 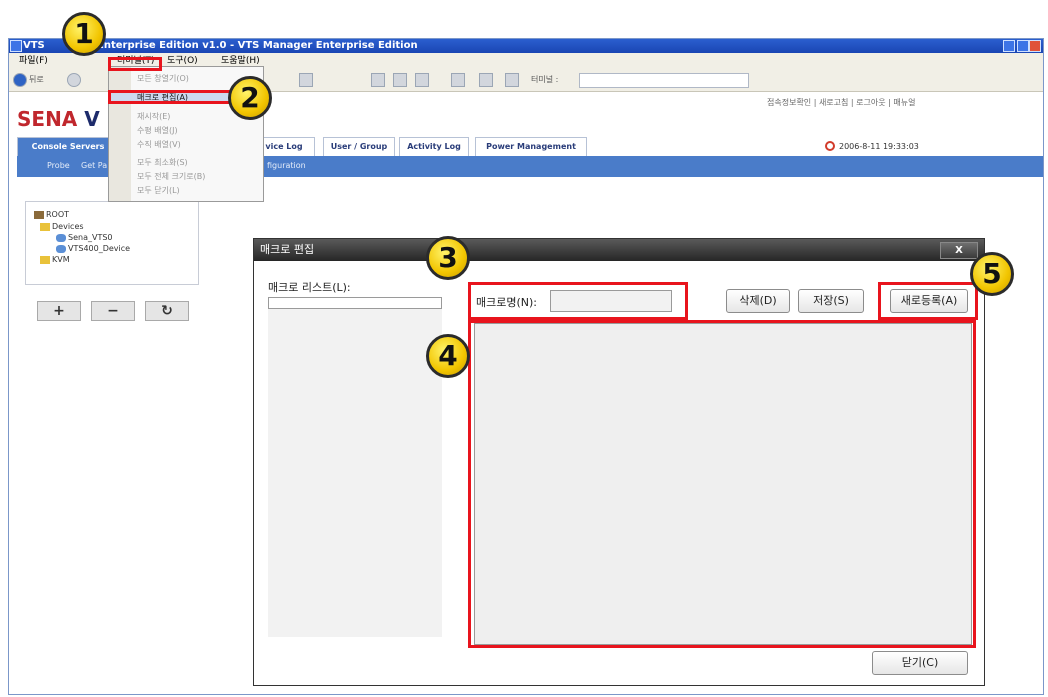 I want to click on maximize-icon, so click(x=1023, y=46).